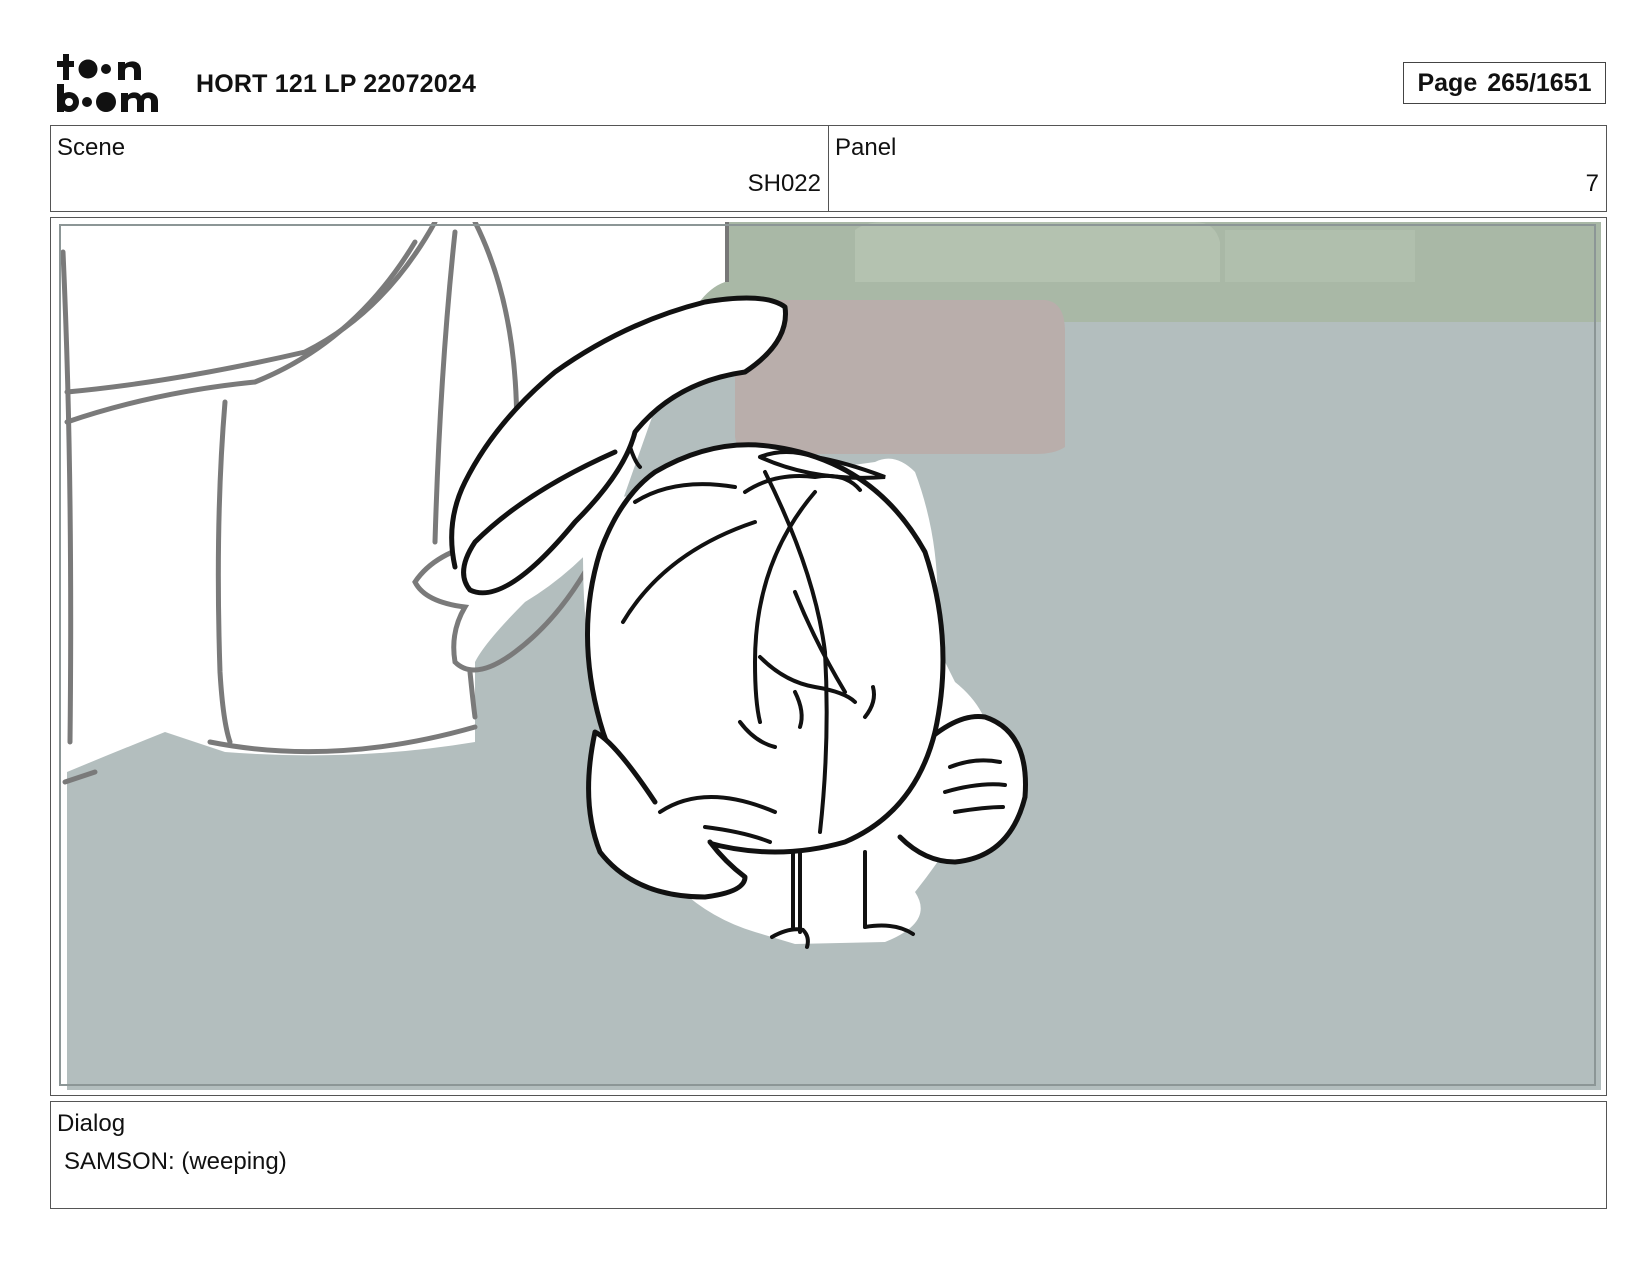 This screenshot has width=1650, height=1275. I want to click on dialog-text: SAMSON: (weeping), so click(175, 1161).